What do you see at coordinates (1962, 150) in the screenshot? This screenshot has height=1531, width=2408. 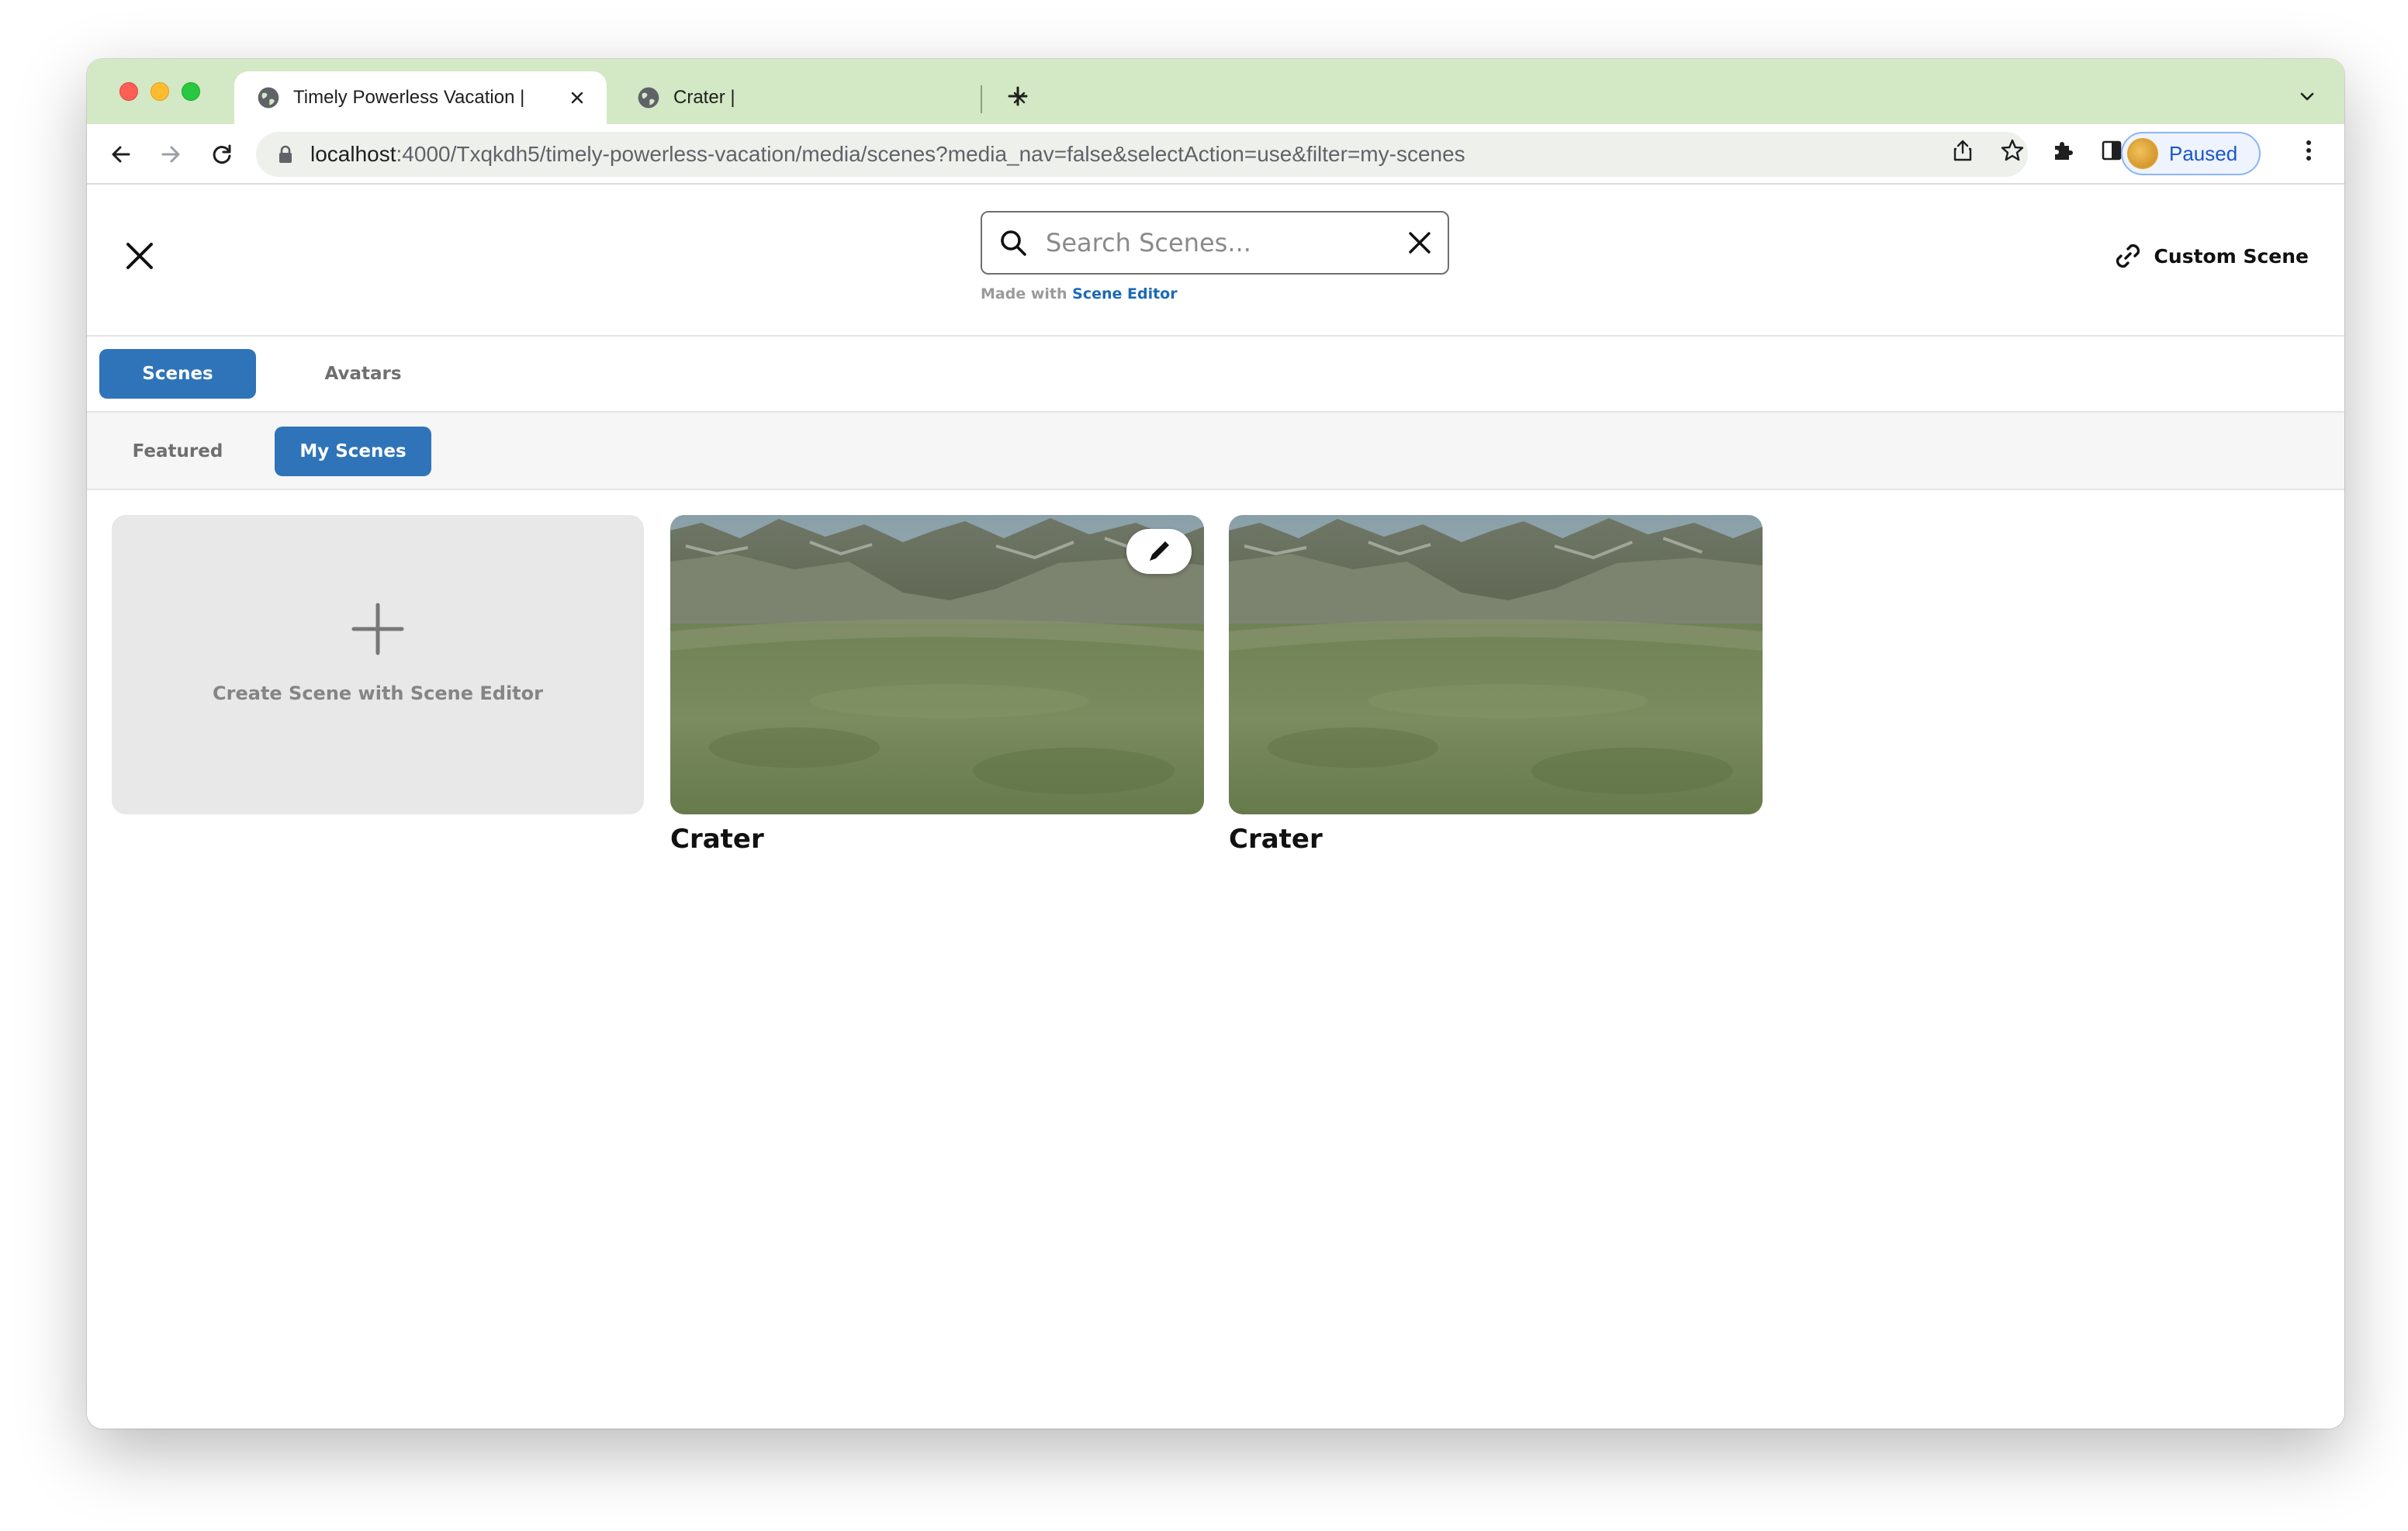 I see `share-icon` at bounding box center [1962, 150].